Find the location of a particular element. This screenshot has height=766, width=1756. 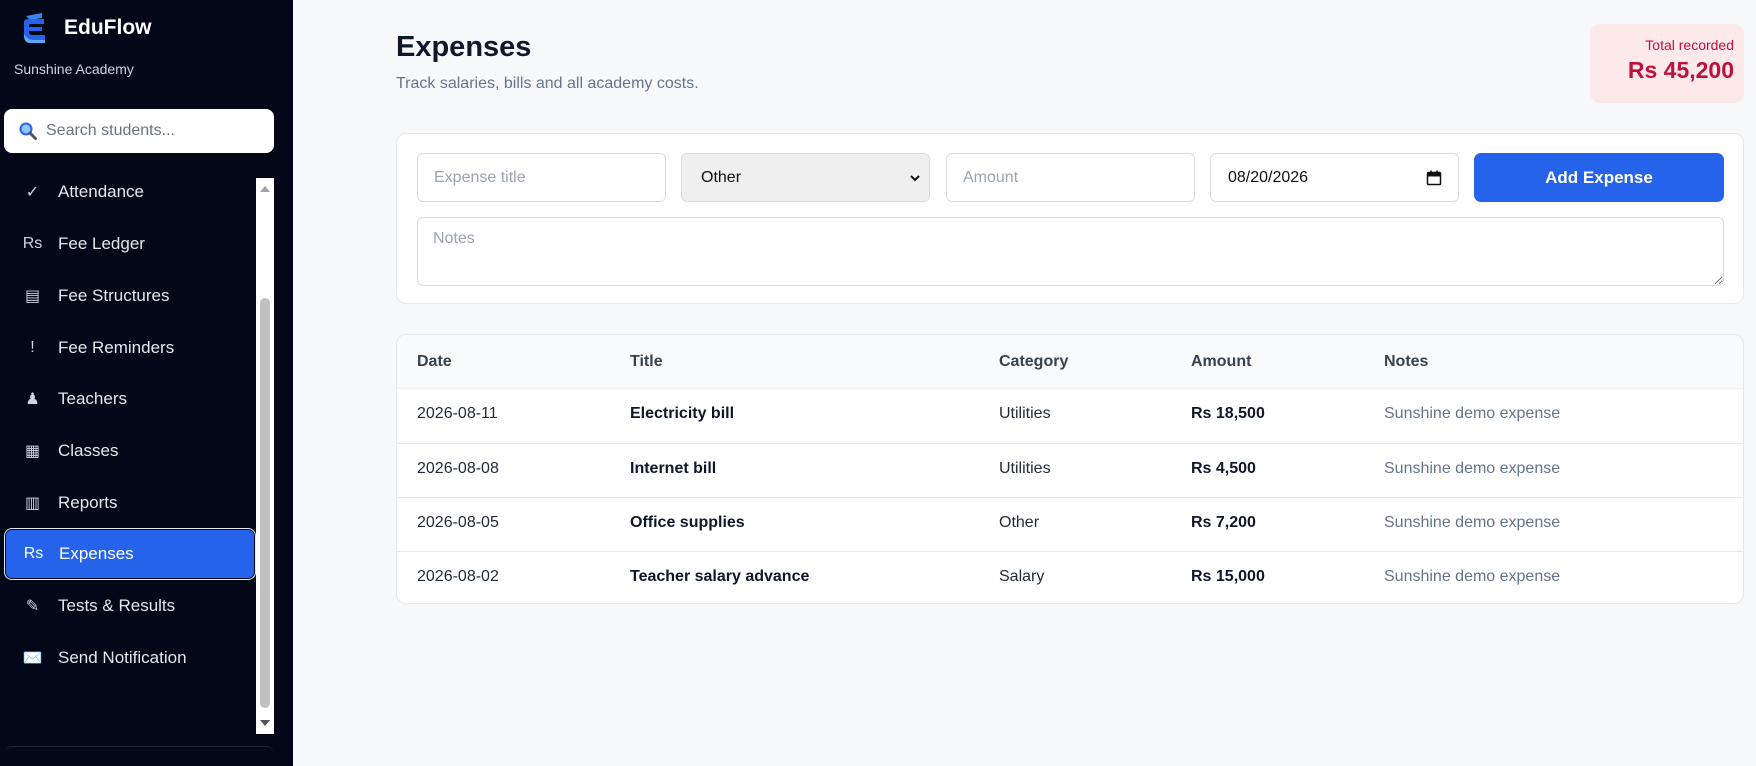

grid-icon: ▦ is located at coordinates (32, 451).